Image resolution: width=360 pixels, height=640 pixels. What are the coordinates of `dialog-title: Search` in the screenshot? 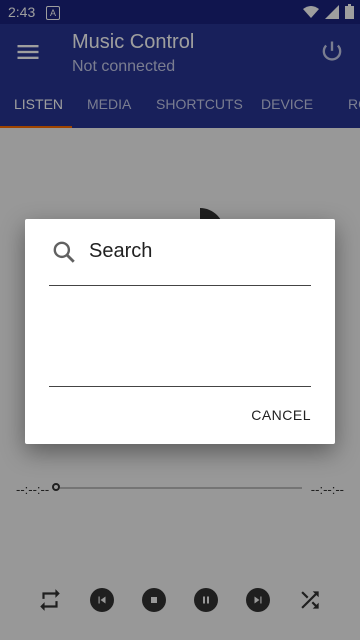 It's located at (121, 251).